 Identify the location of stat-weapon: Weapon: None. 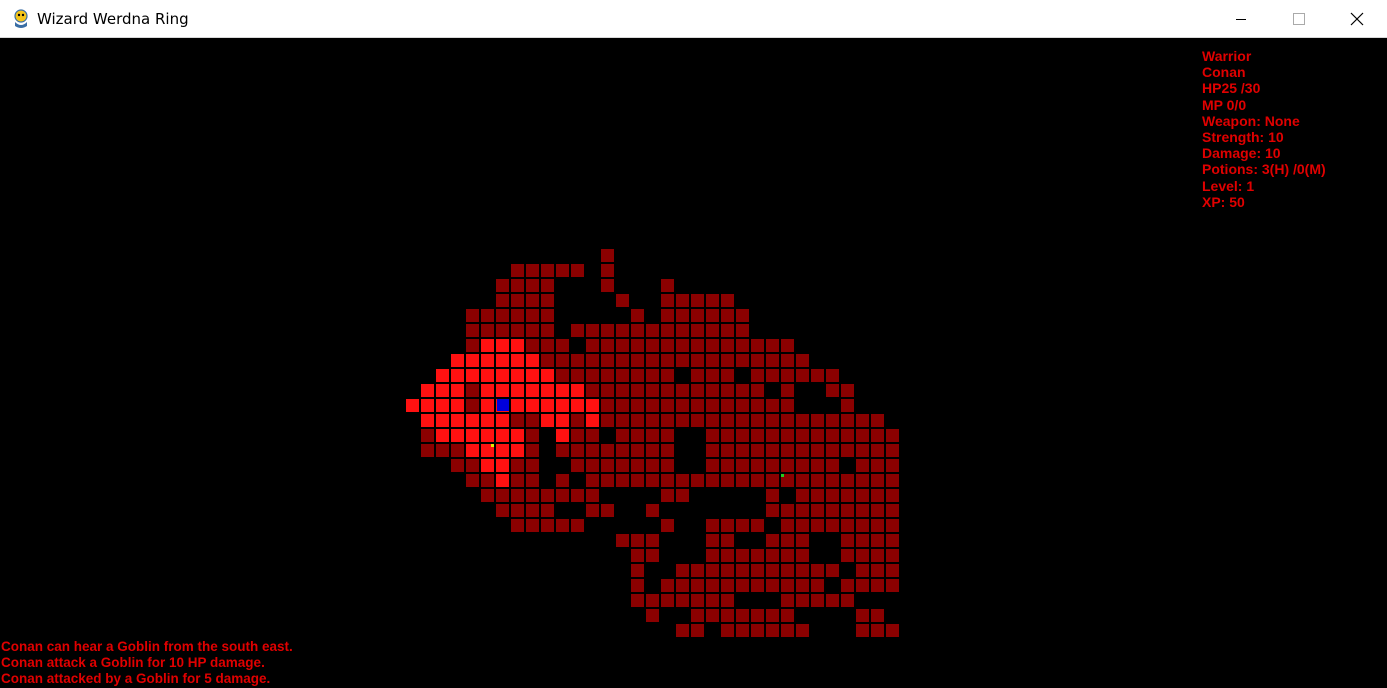
(1251, 120).